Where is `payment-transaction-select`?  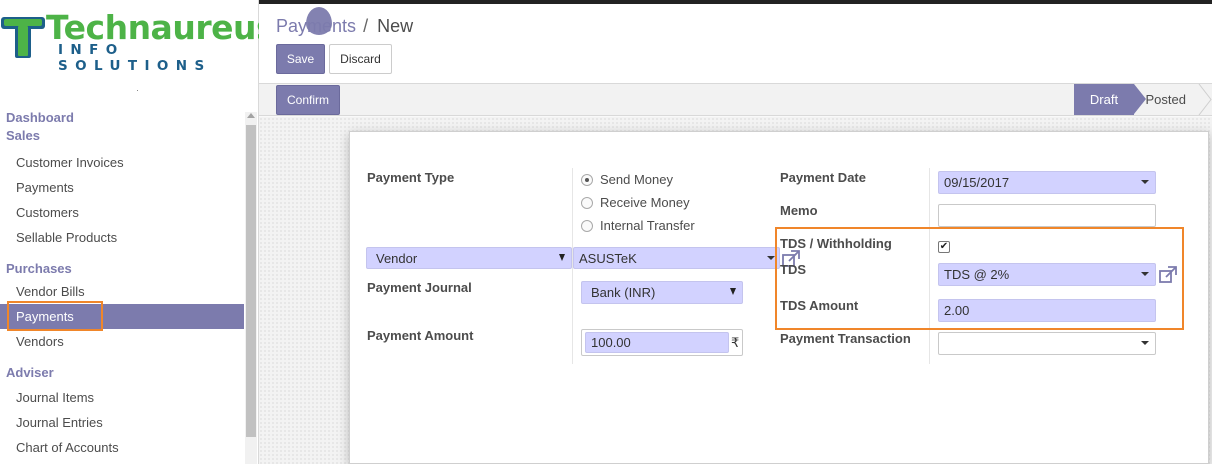 payment-transaction-select is located at coordinates (1047, 343).